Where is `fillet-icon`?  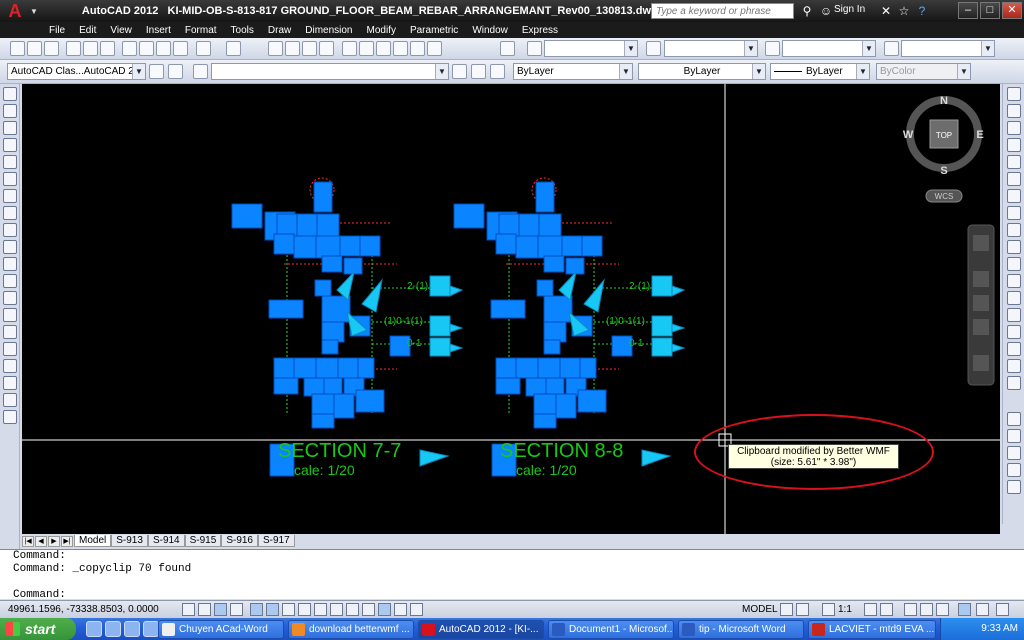 fillet-icon is located at coordinates (1014, 349).